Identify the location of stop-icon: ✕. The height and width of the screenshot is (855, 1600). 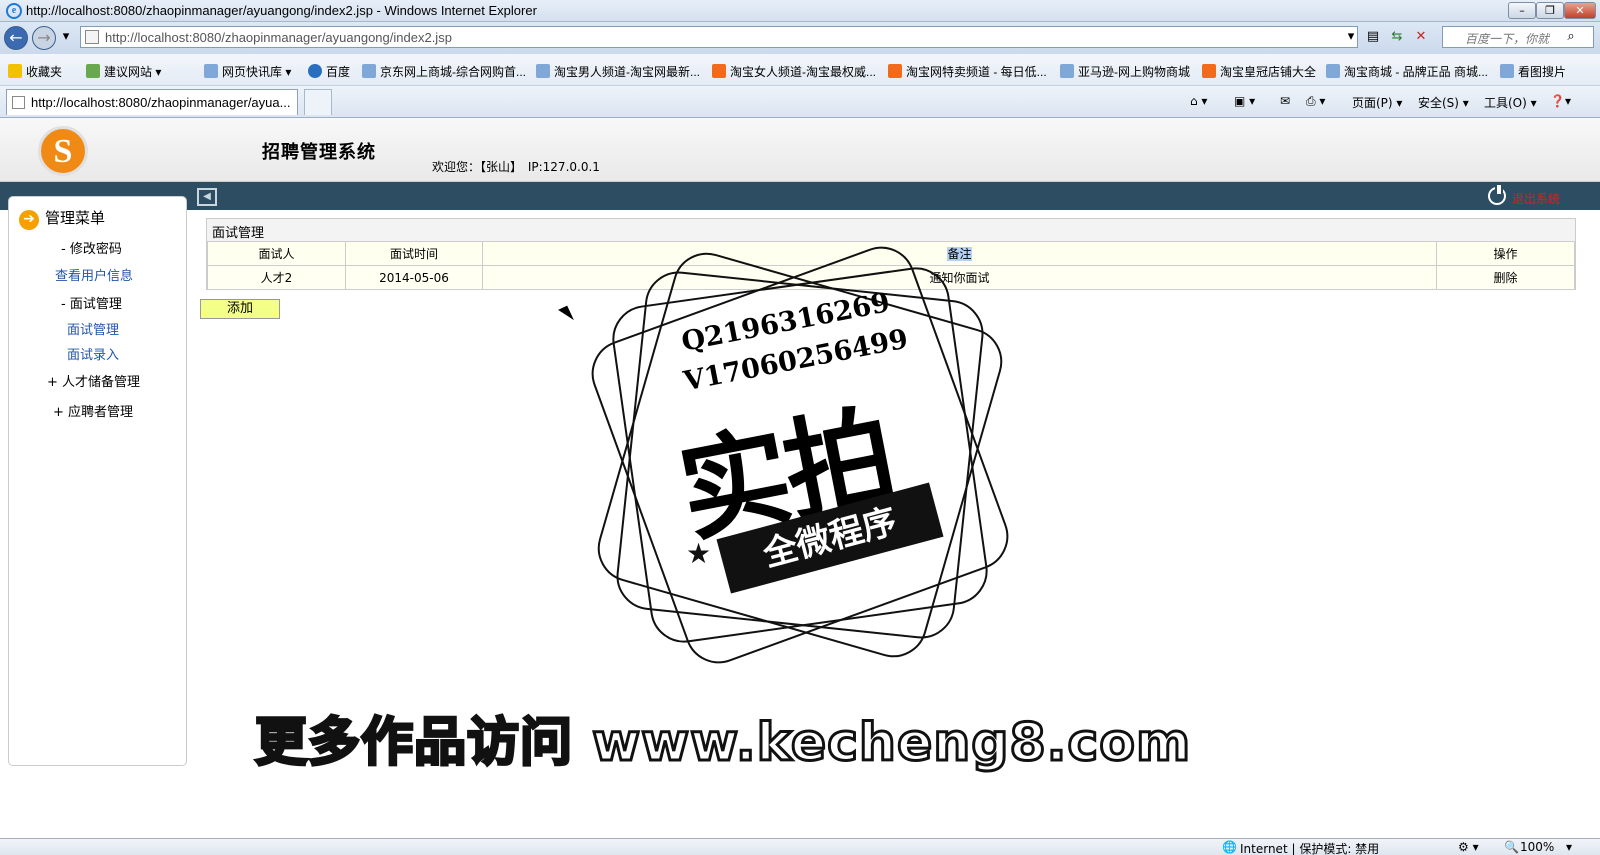
(1421, 37).